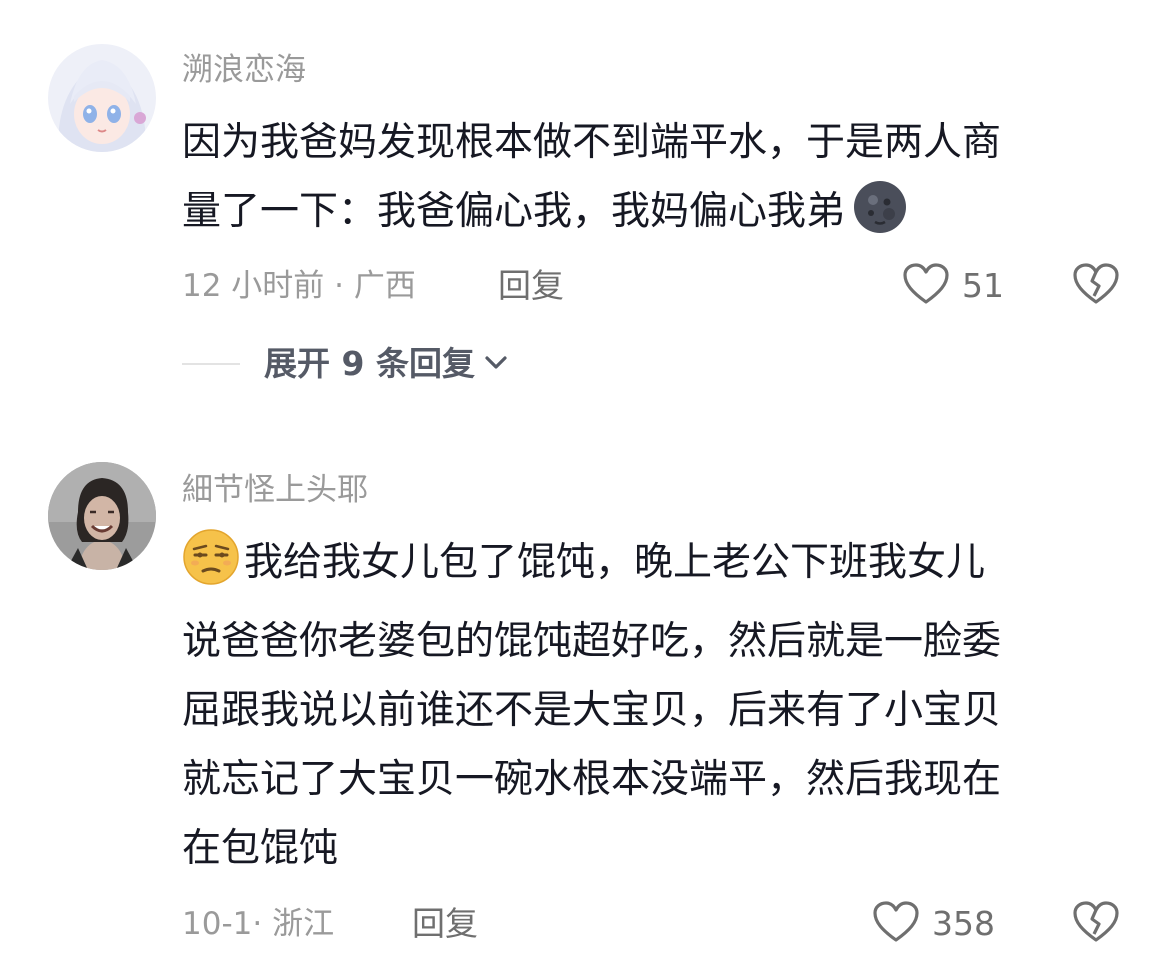  Describe the element at coordinates (983, 285) in the screenshot. I see `like-count: 51` at that location.